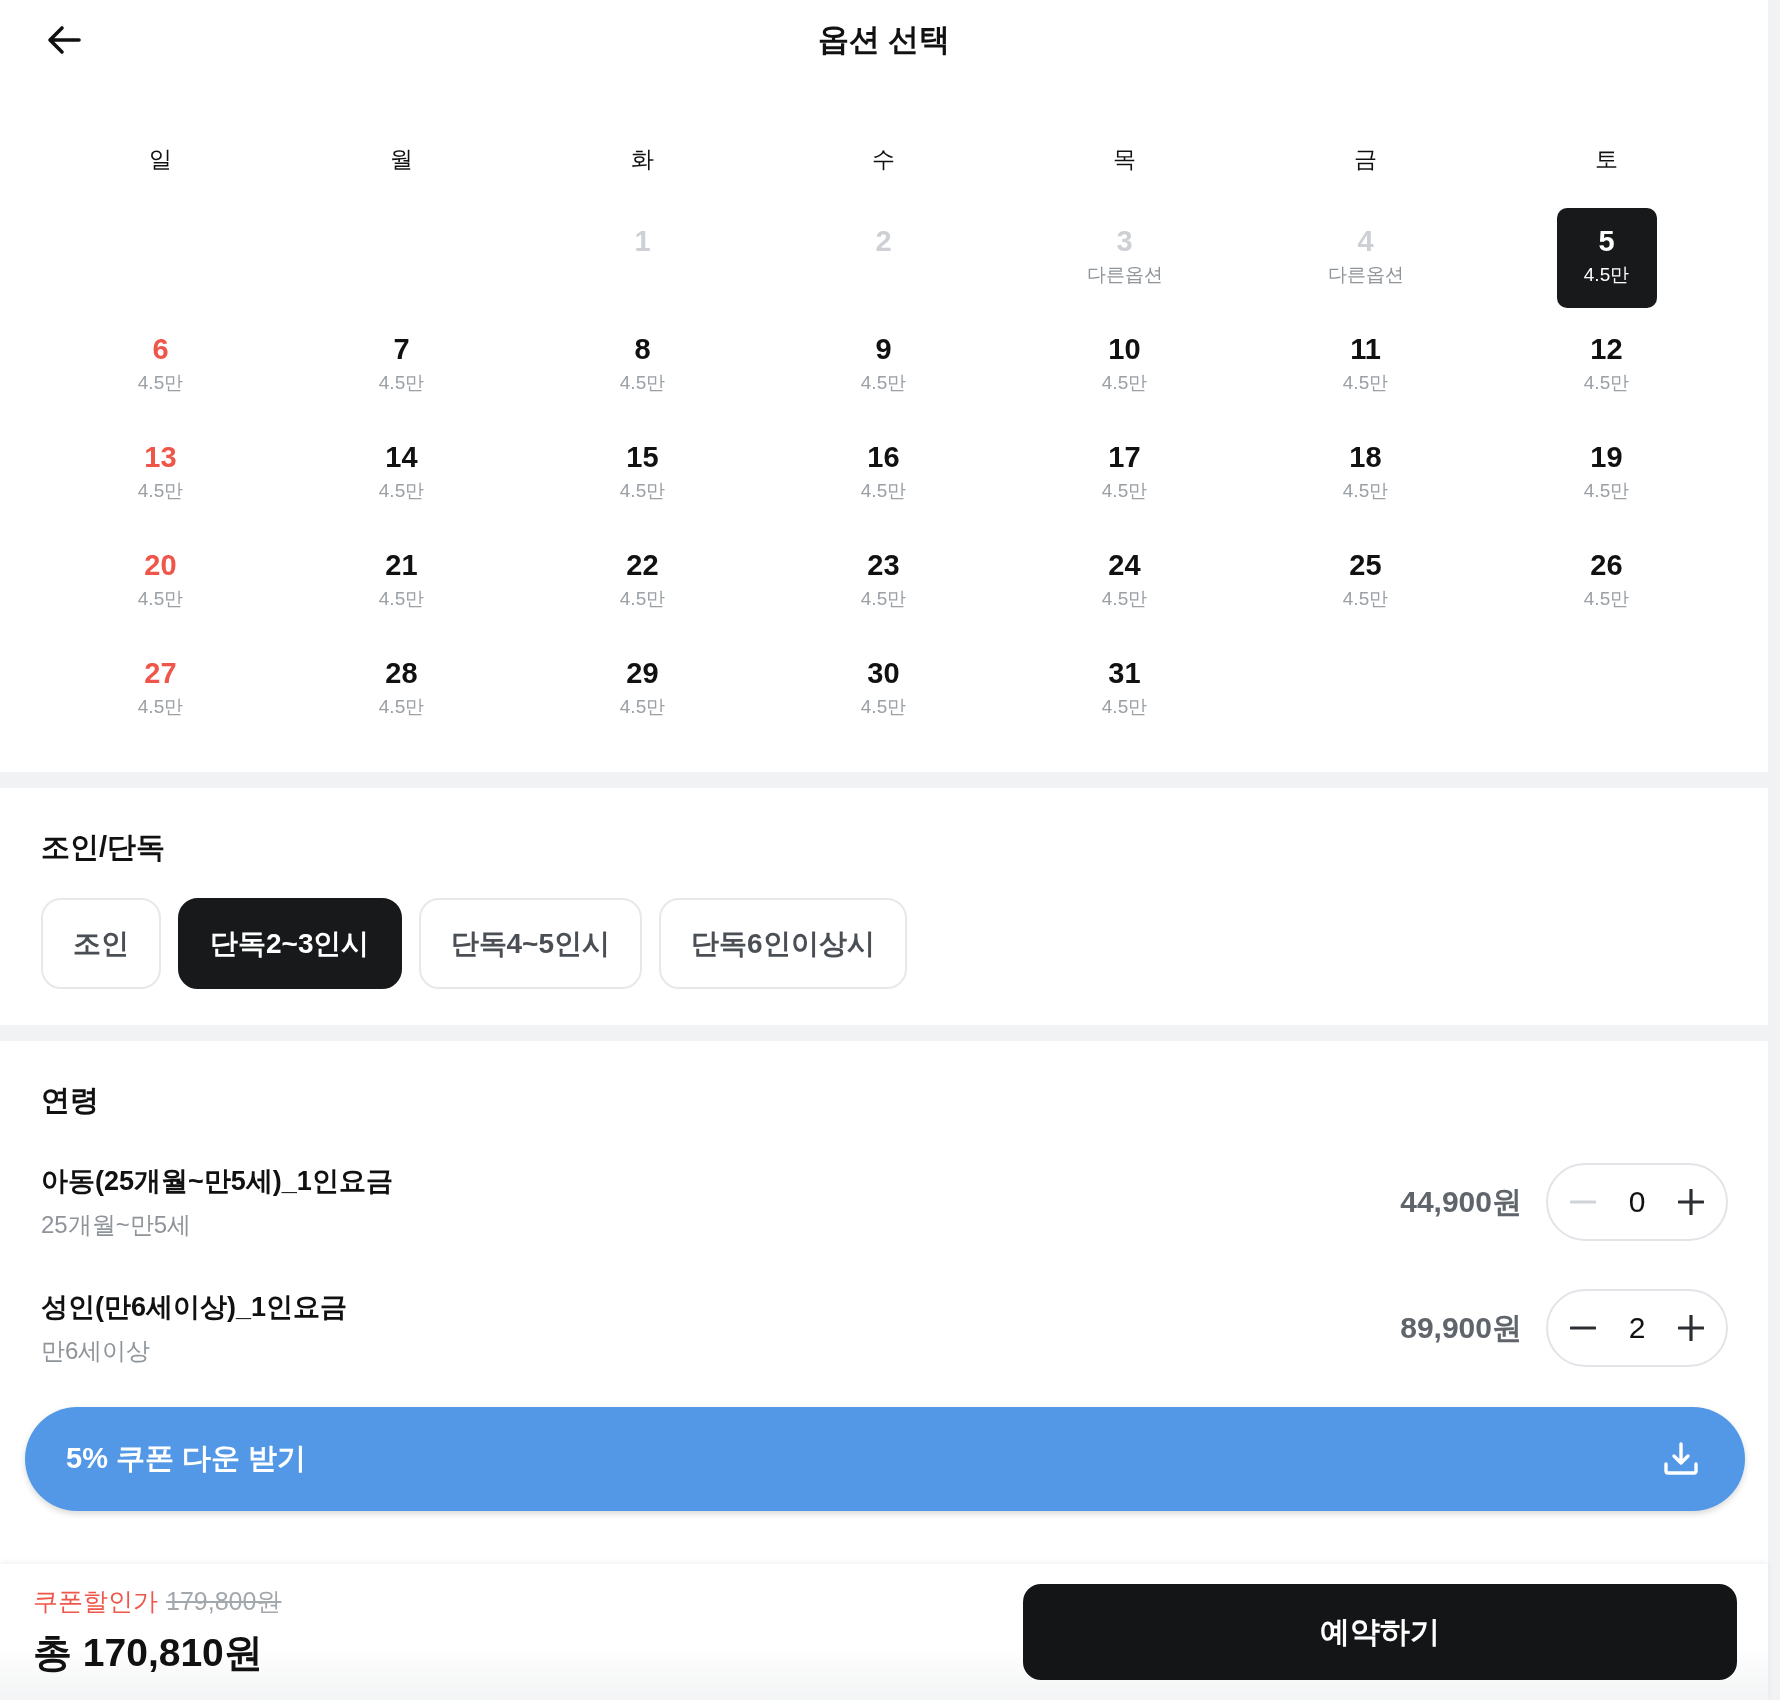 The width and height of the screenshot is (1780, 1700). What do you see at coordinates (883, 565) in the screenshot?
I see `day-number: 23` at bounding box center [883, 565].